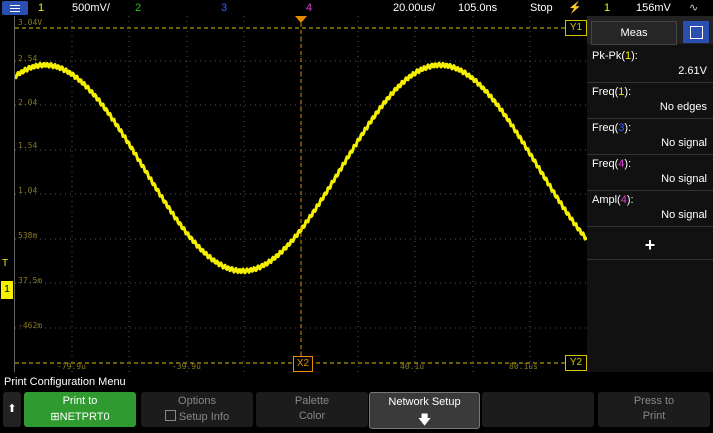 The height and width of the screenshot is (433, 713). Describe the element at coordinates (55, 417) in the screenshot. I see `network-printer-icon: ⊞` at that location.